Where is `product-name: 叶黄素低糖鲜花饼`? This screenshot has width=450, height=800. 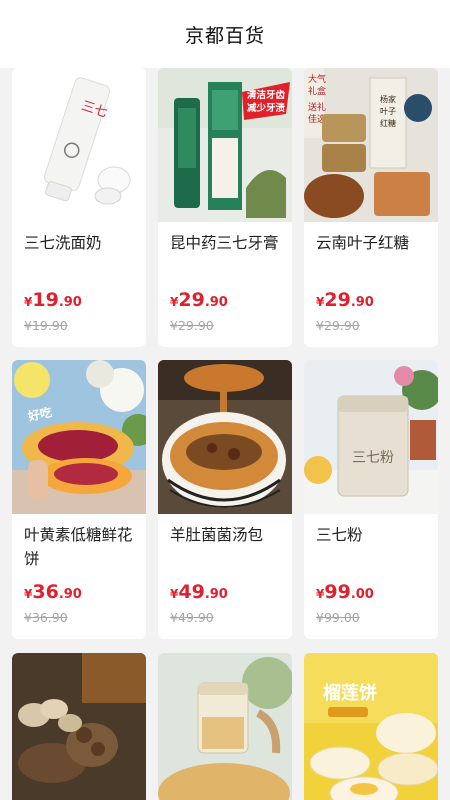 product-name: 叶黄素低糖鲜花饼 is located at coordinates (78, 547).